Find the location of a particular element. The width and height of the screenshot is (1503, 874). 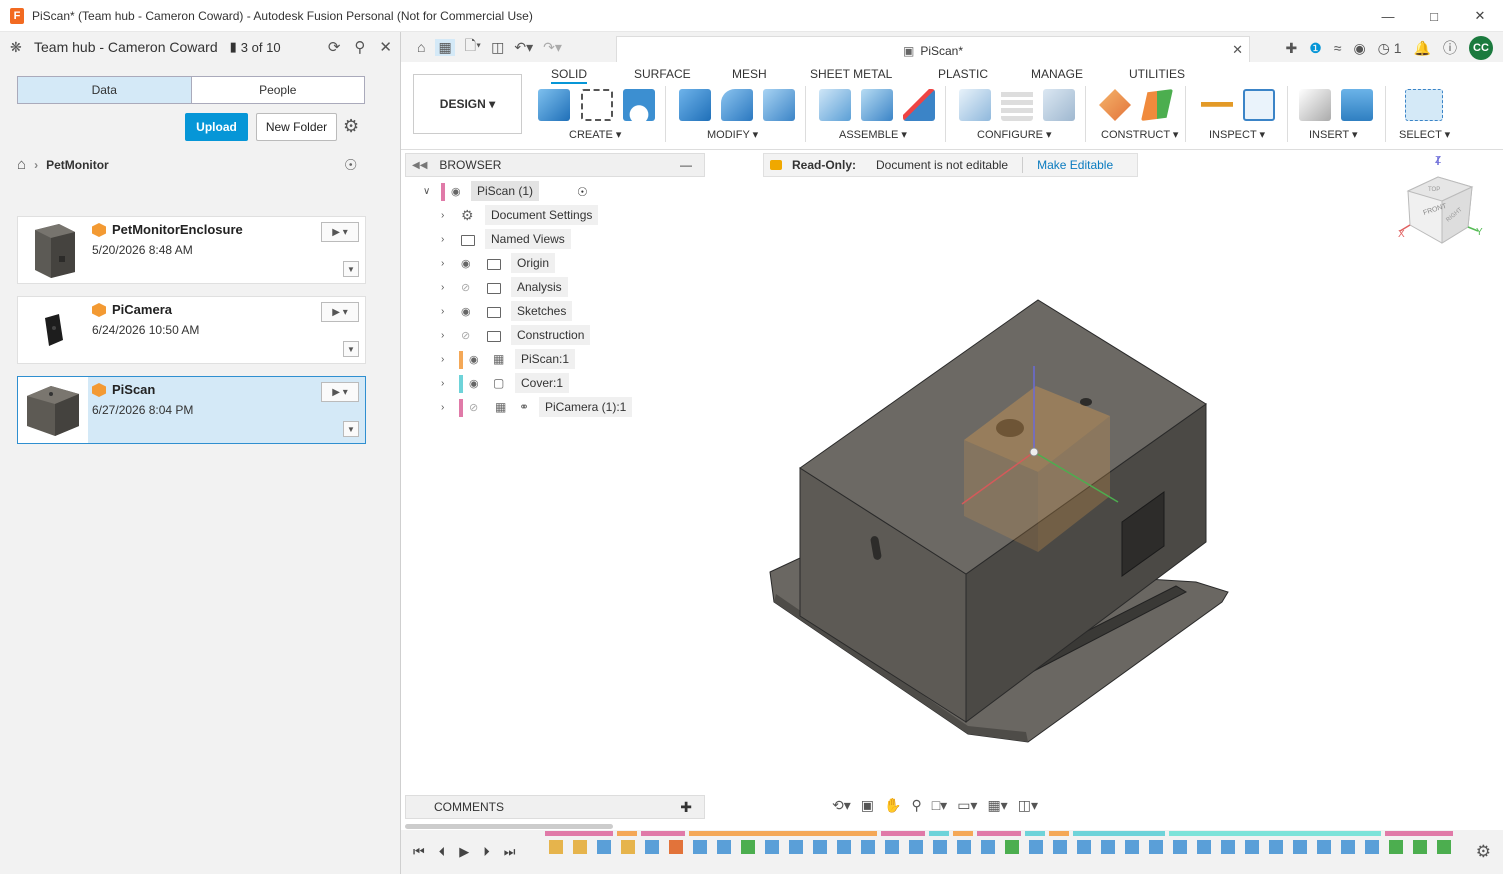

look-at-icon: ▣ is located at coordinates (867, 805).